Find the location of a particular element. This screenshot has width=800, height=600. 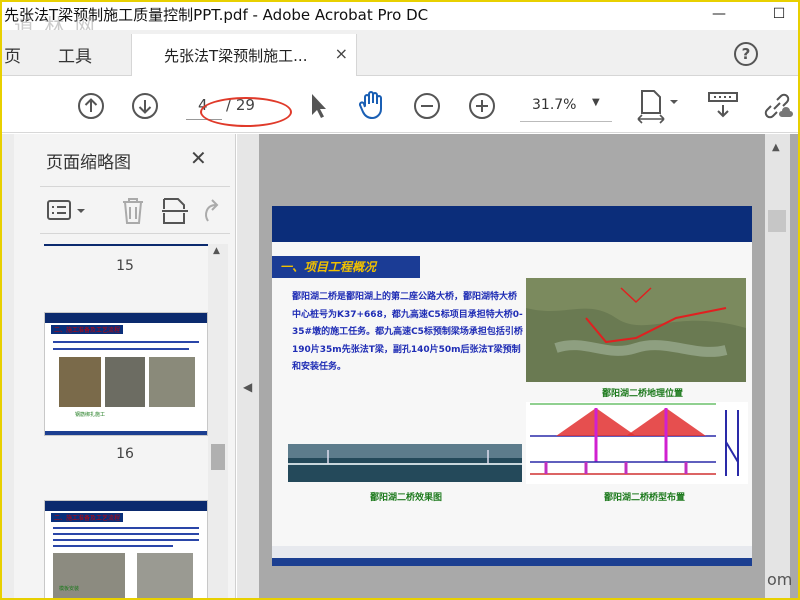

panel-toolbar is located at coordinates (135, 210).